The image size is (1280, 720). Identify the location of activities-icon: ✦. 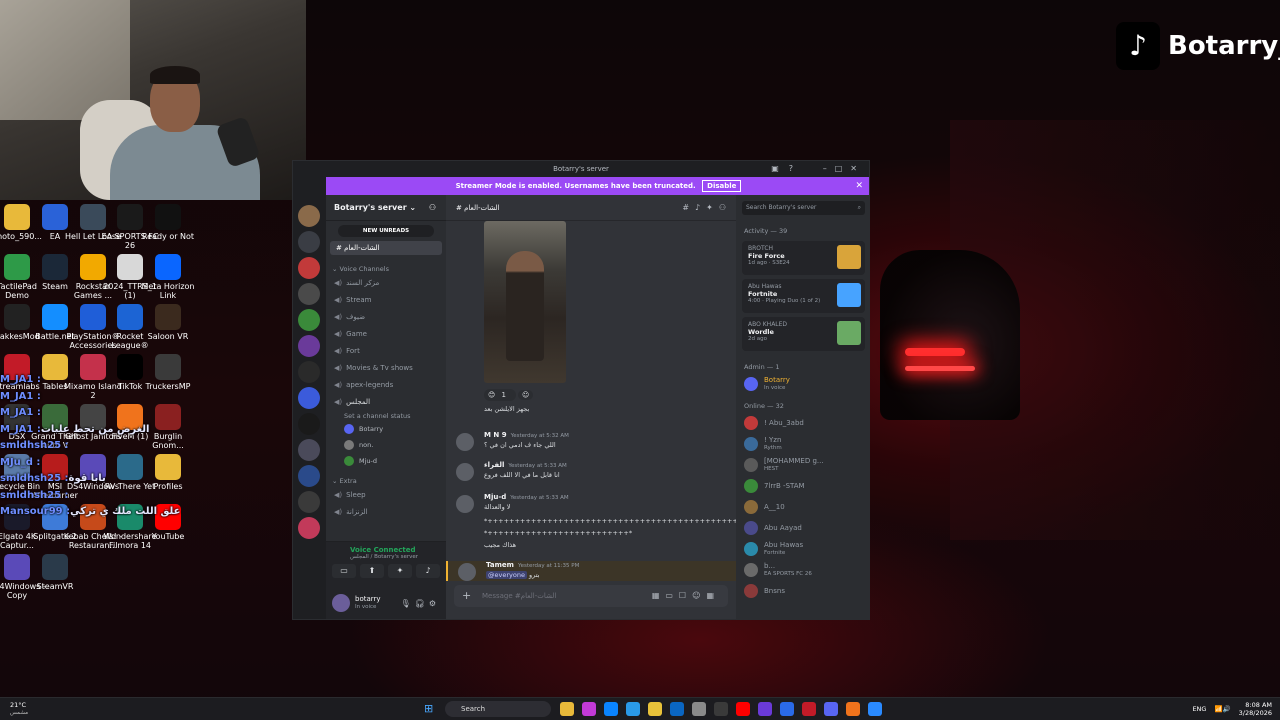
(400, 571).